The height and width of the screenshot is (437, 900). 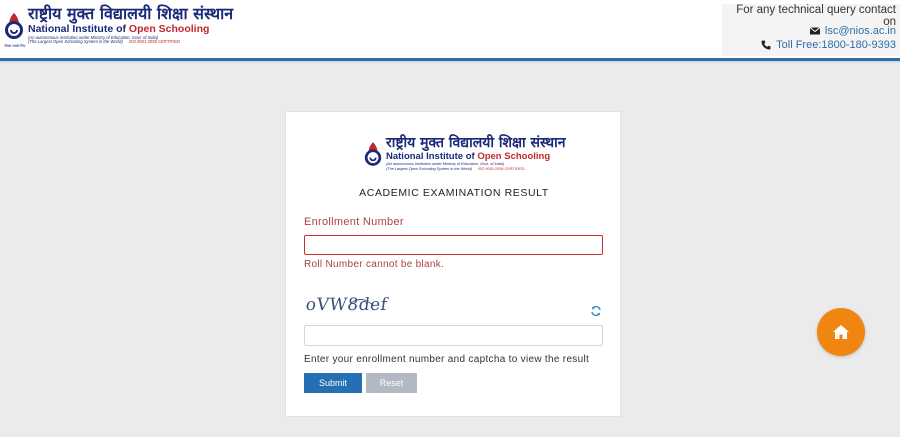 What do you see at coordinates (333, 383) in the screenshot?
I see `submit-button: Submit` at bounding box center [333, 383].